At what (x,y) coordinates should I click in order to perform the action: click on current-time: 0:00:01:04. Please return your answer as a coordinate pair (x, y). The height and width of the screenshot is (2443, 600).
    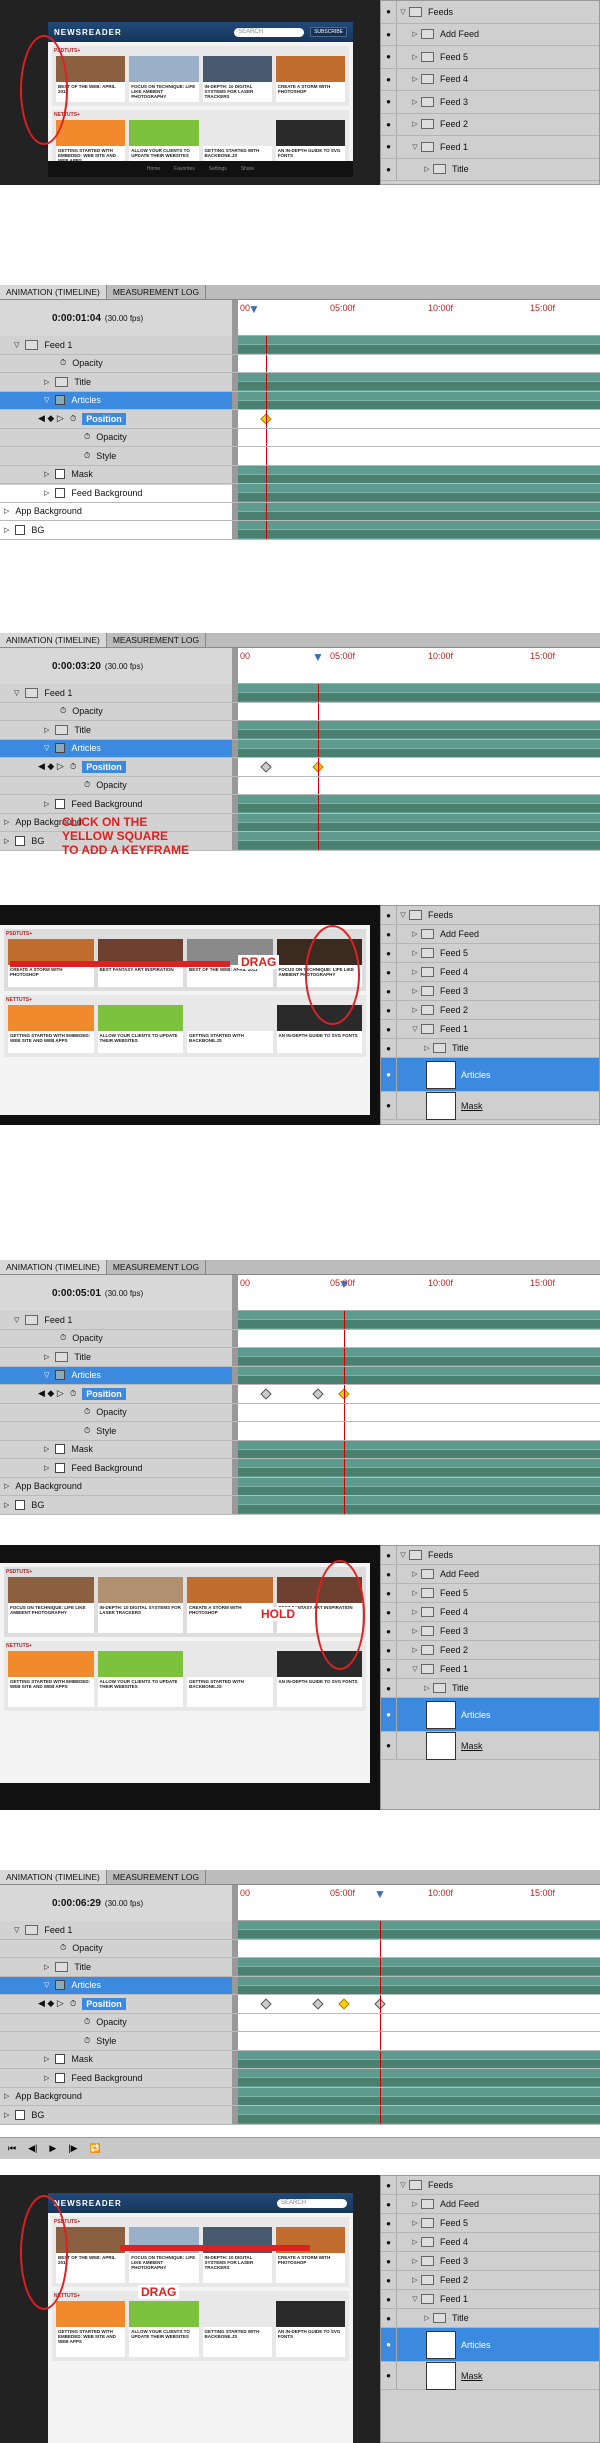
    Looking at the image, I should click on (76, 318).